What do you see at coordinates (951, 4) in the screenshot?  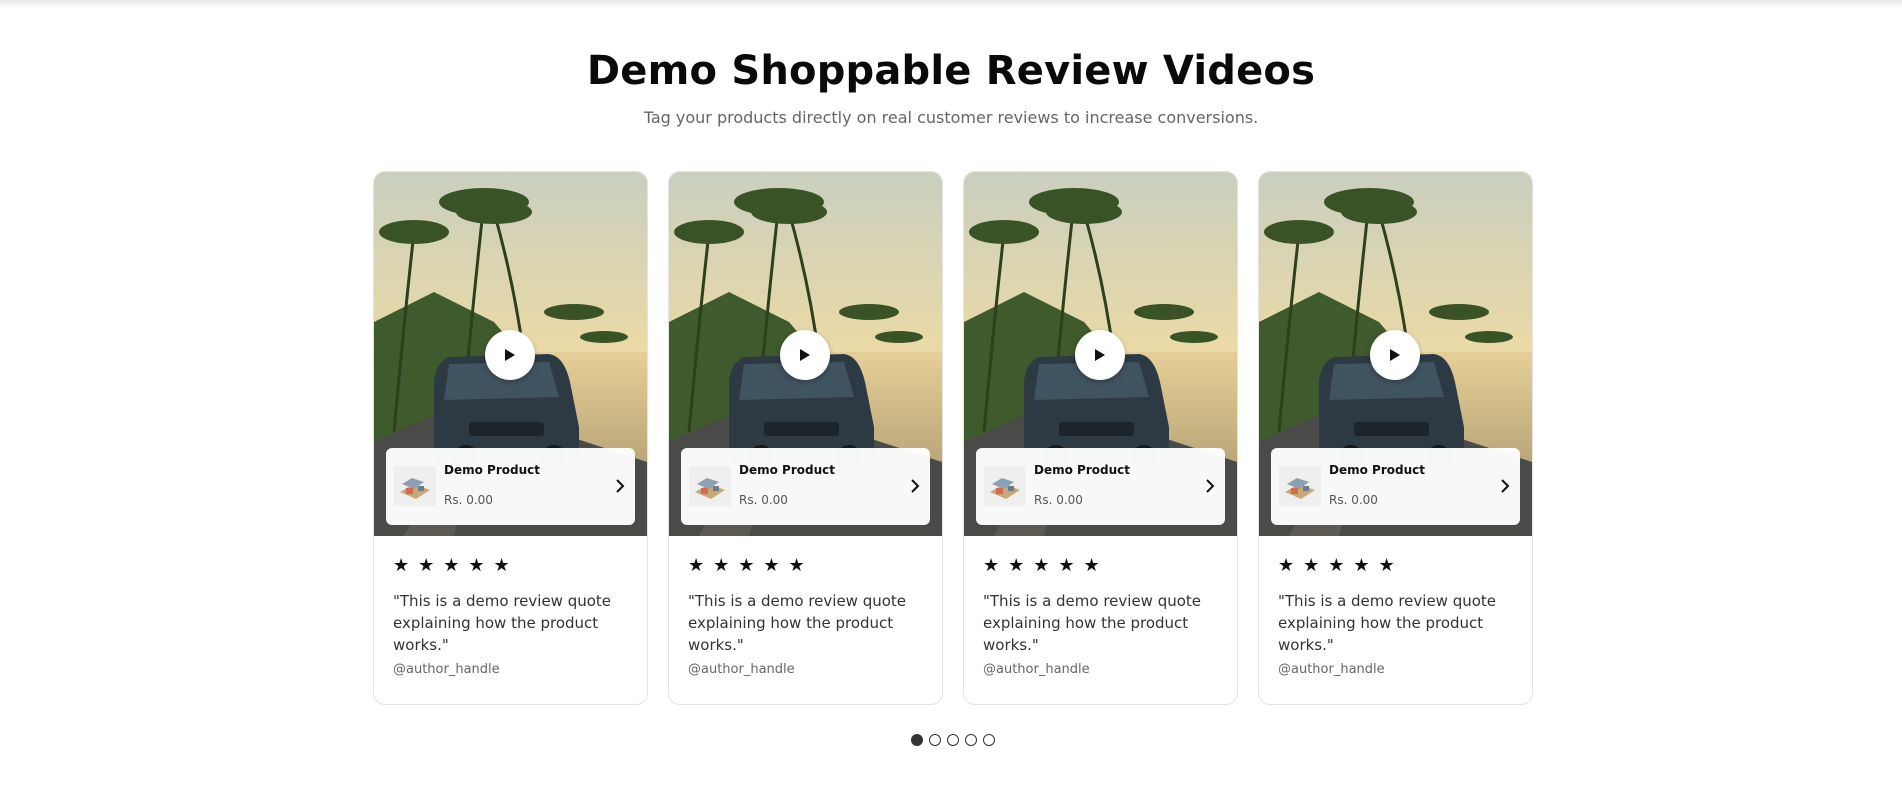 I see `top-shadow` at bounding box center [951, 4].